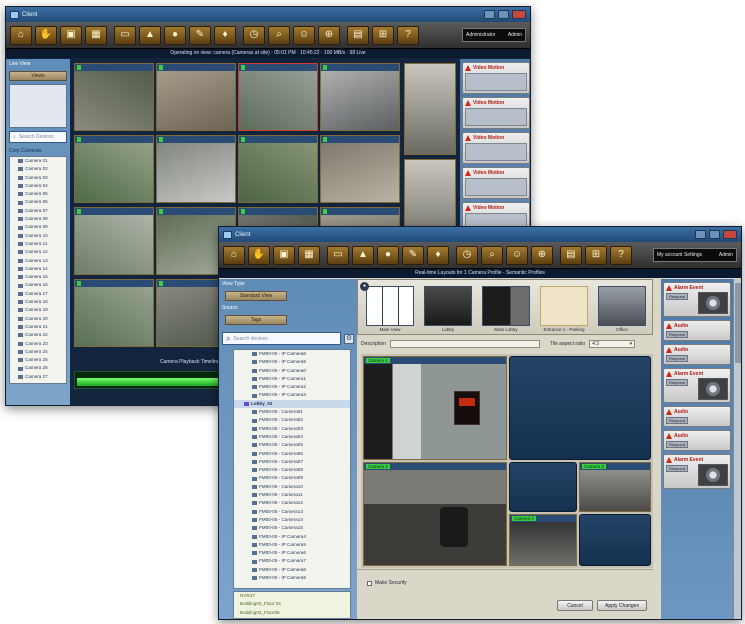 This screenshot has width=745, height=624. I want to click on tree-item: FM00-05 - IP Camera6, so click(292, 553).